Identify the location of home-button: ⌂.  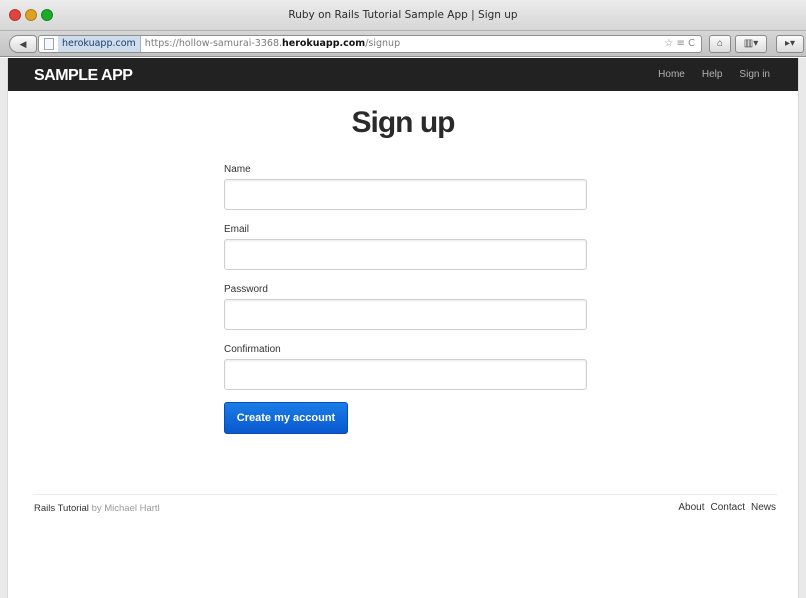
(720, 44).